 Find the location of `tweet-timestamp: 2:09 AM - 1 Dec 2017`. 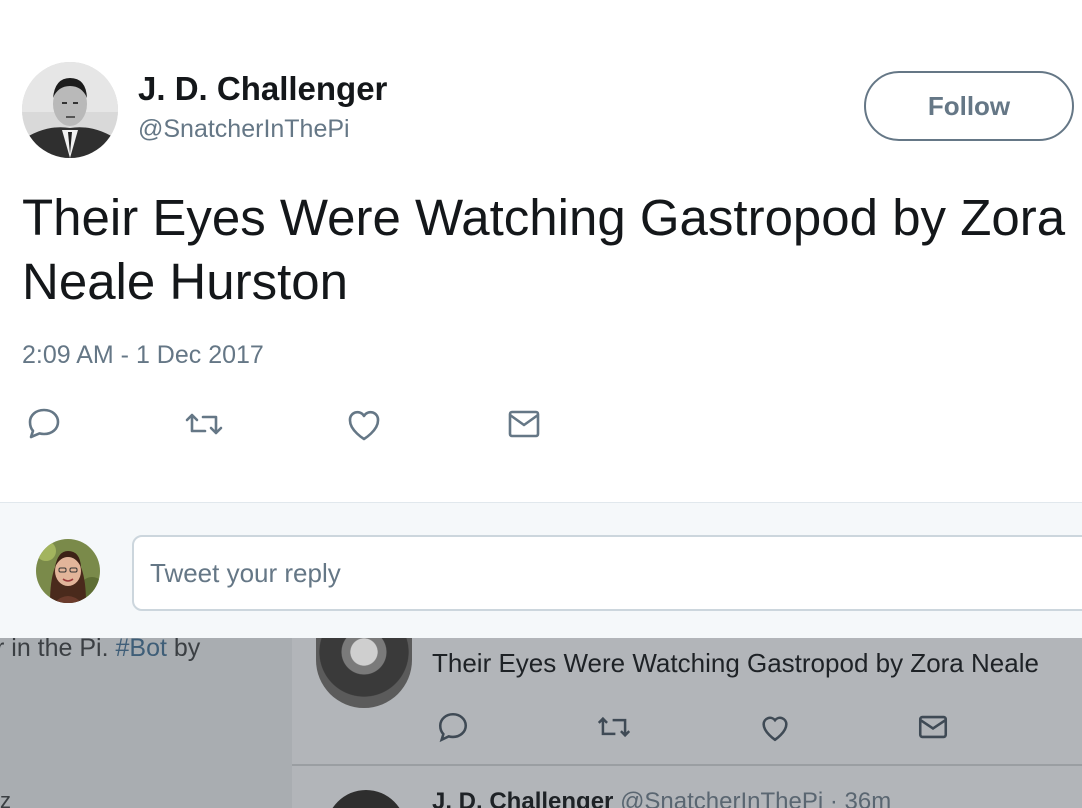

tweet-timestamp: 2:09 AM - 1 Dec 2017 is located at coordinates (143, 355).